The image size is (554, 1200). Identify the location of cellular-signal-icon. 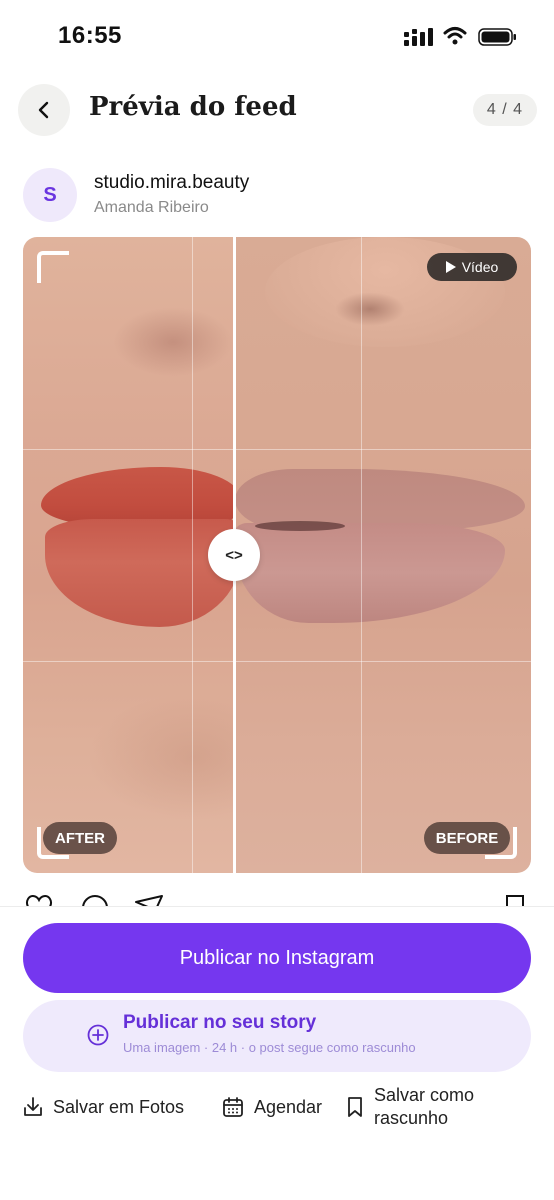
(418, 37).